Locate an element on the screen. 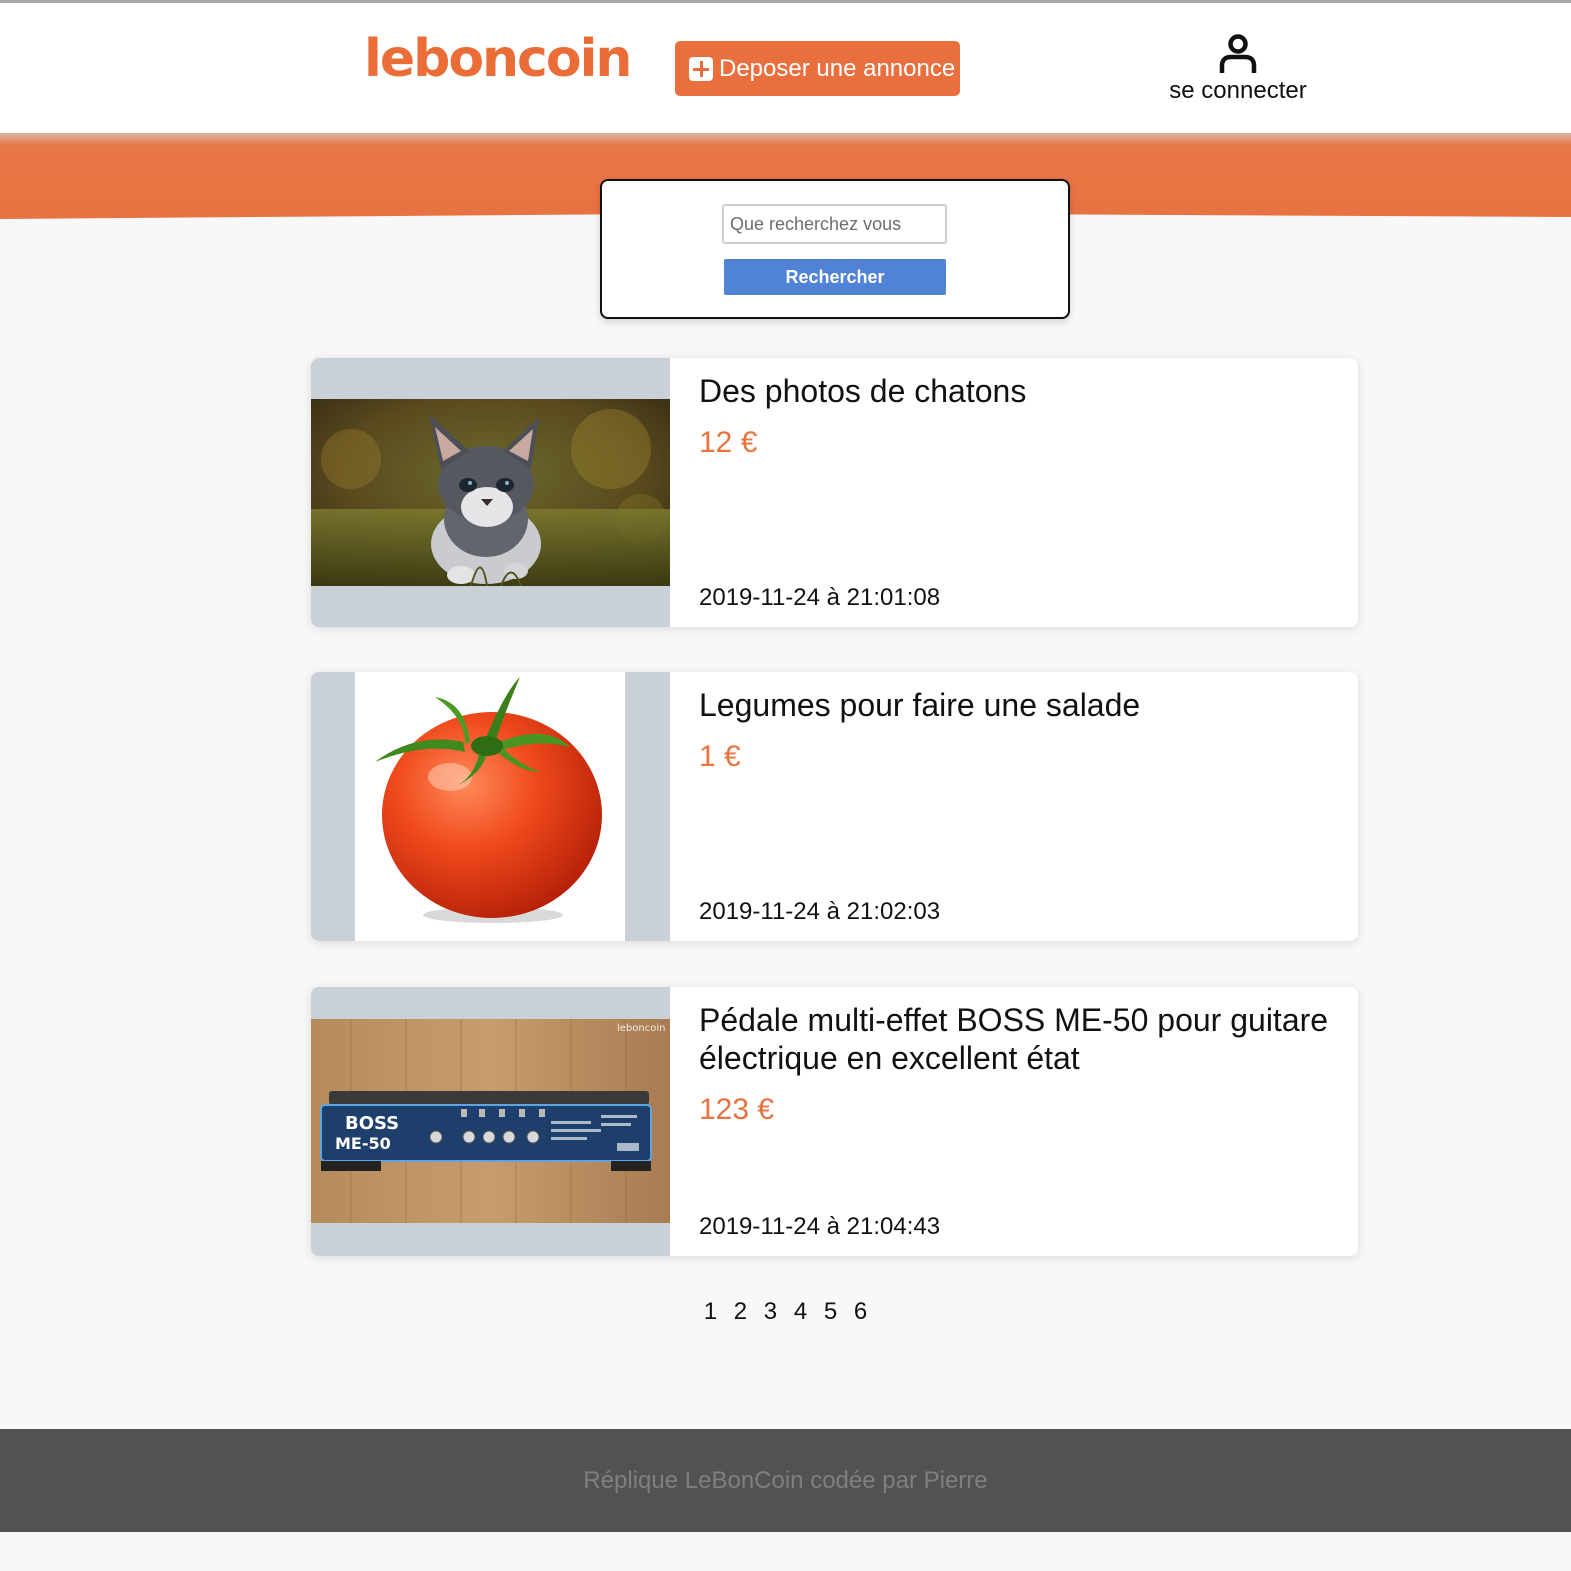  page-link-5: 5 is located at coordinates (830, 1312).